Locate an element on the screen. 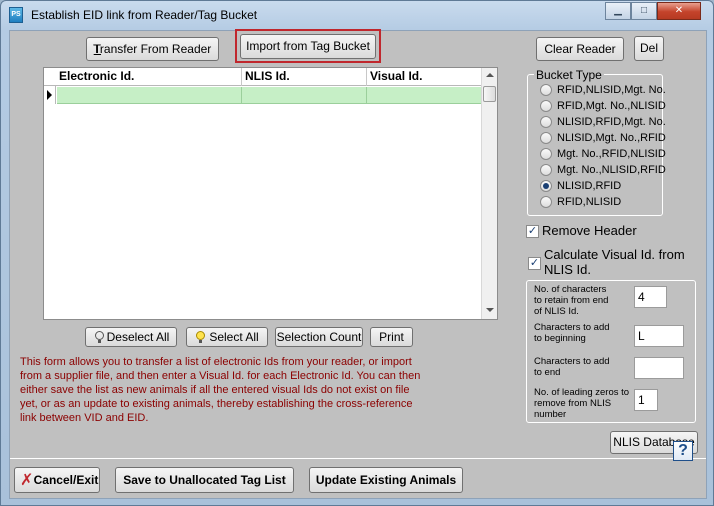 Image resolution: width=714 pixels, height=506 pixels. chars-end-input is located at coordinates (659, 368).